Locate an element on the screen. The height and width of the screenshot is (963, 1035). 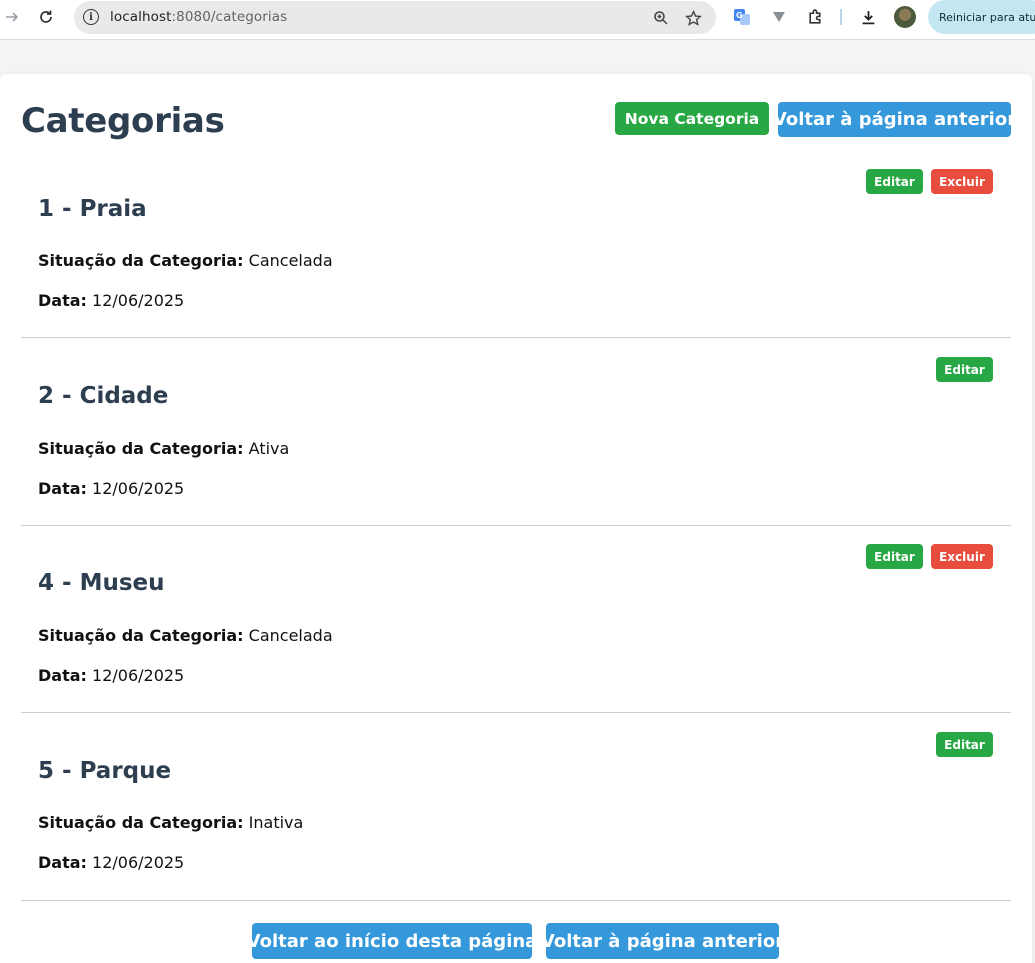
site-info-icon: i is located at coordinates (91, 17).